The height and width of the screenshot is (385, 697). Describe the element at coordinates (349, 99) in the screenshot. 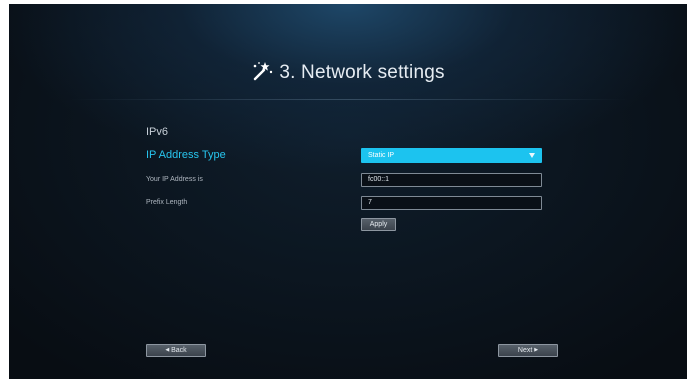

I see `title-divider` at that location.